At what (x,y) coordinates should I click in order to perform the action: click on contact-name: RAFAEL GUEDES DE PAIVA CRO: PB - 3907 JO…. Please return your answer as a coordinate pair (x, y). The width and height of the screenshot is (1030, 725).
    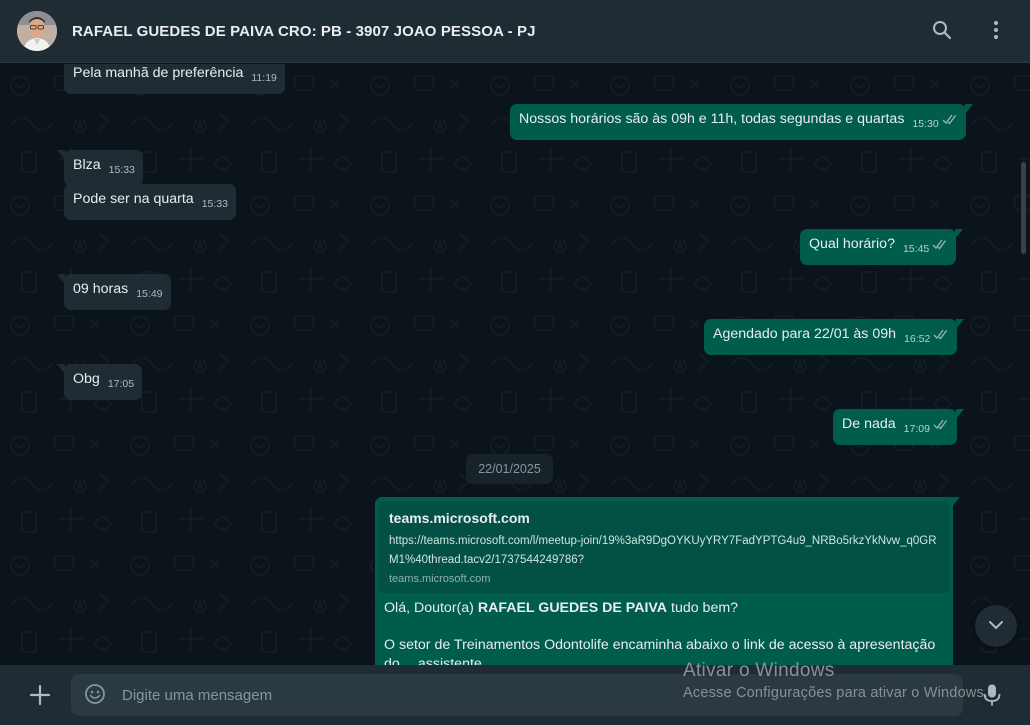
    Looking at the image, I should click on (304, 31).